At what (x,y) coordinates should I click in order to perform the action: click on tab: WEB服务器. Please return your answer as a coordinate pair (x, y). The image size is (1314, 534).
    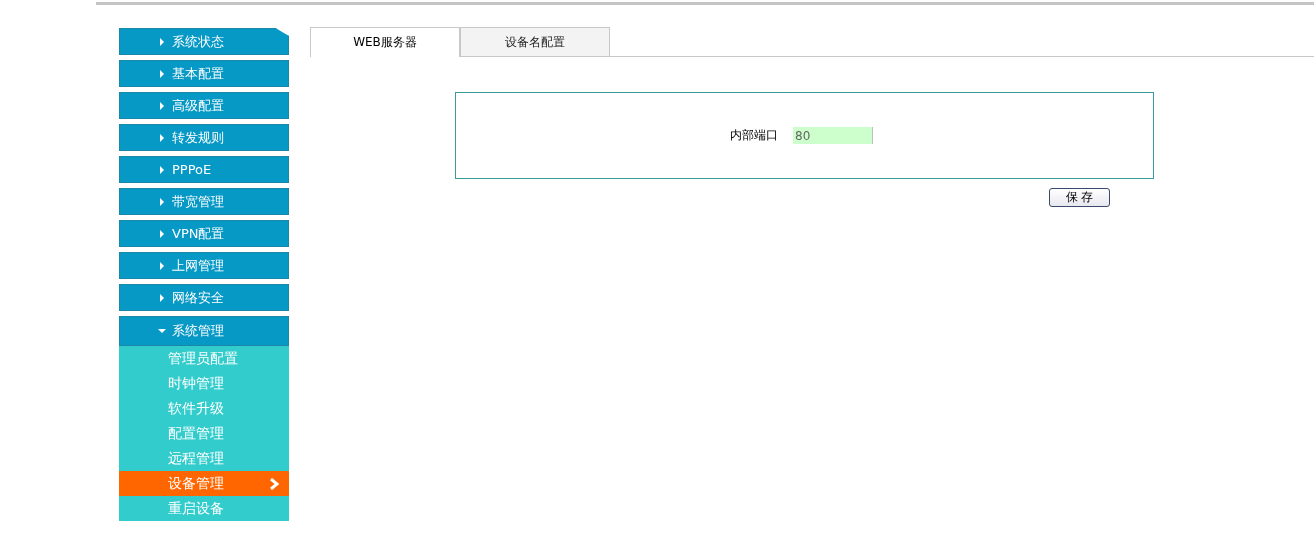
    Looking at the image, I should click on (385, 42).